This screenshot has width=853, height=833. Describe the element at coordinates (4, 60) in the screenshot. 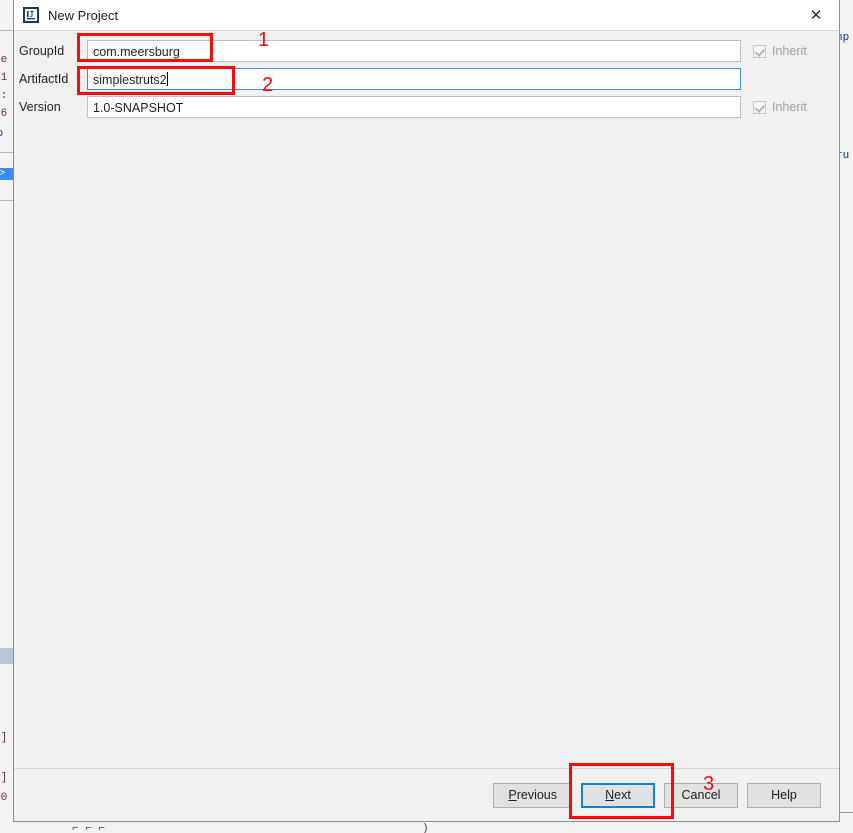

I see `ide-code-fragment: re` at that location.